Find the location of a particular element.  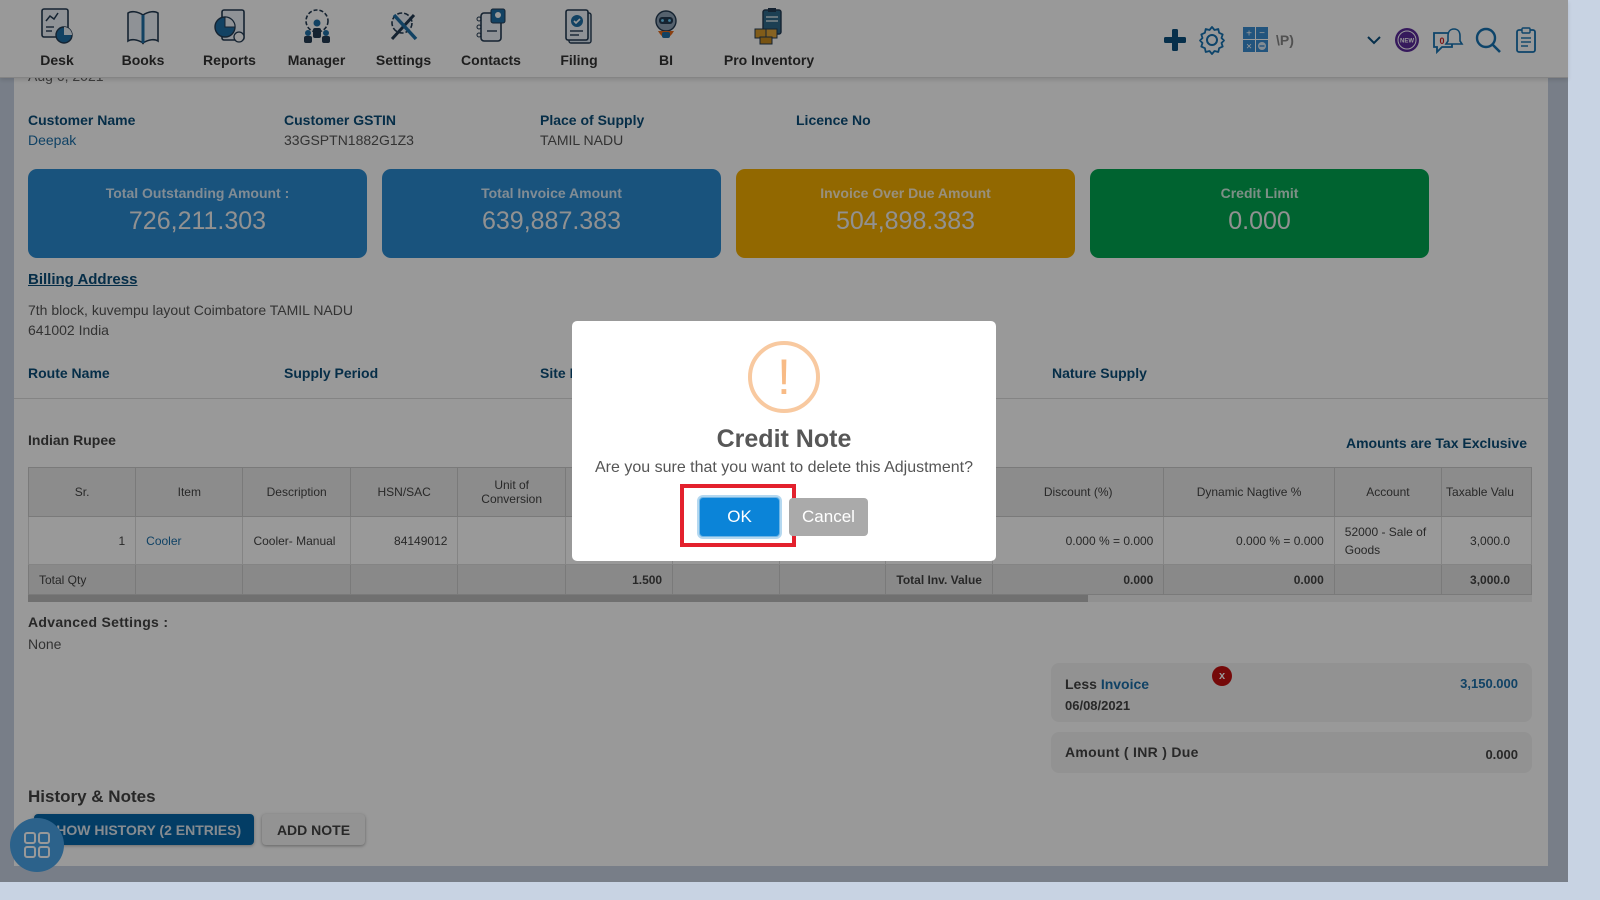

dialog-title: Credit Note is located at coordinates (784, 439).